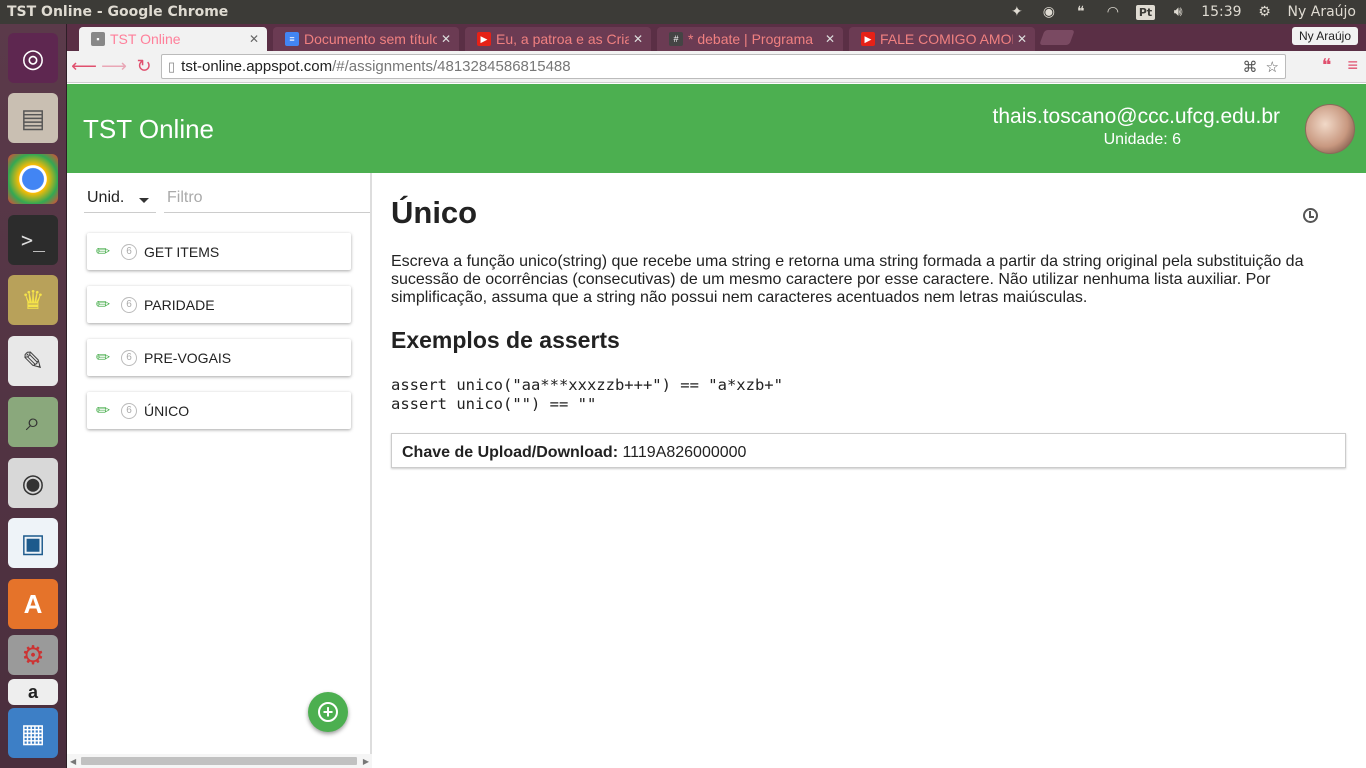 The image size is (1366, 768). What do you see at coordinates (167, 410) in the screenshot?
I see `assignment-name: ÚNICO` at bounding box center [167, 410].